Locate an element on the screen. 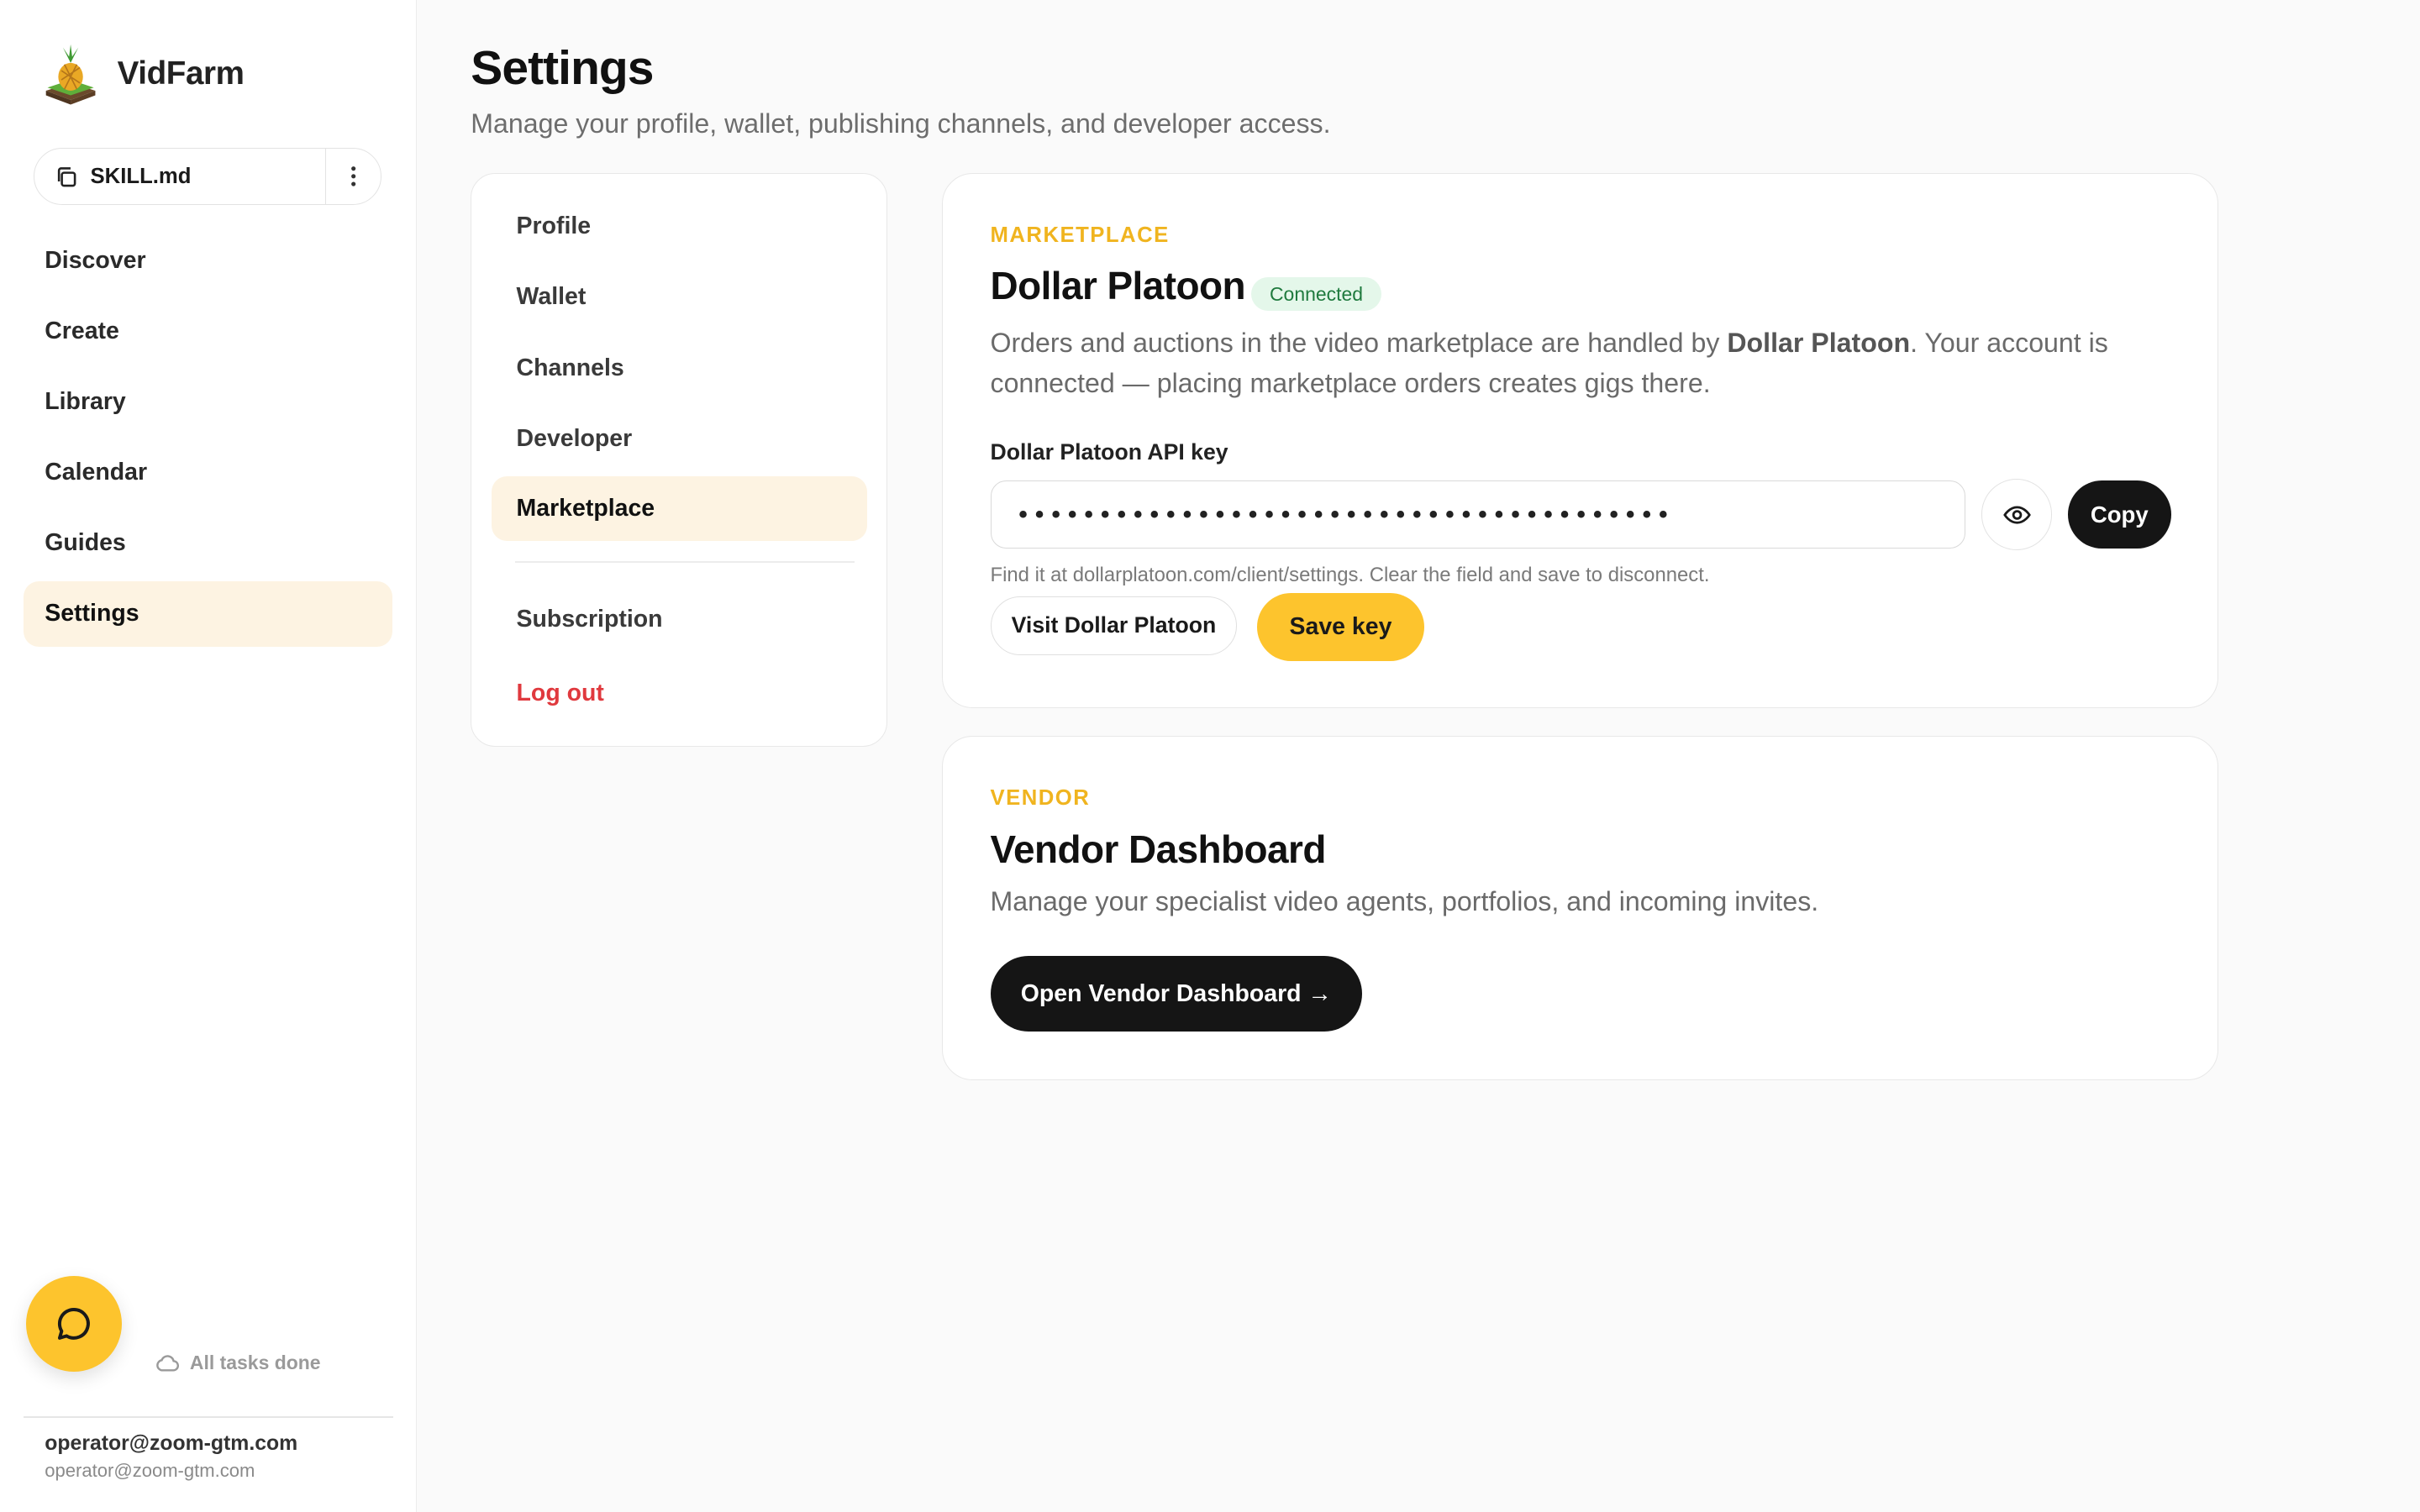 Image resolution: width=2420 pixels, height=1512 pixels. nav-item-discover: Discover is located at coordinates (208, 260).